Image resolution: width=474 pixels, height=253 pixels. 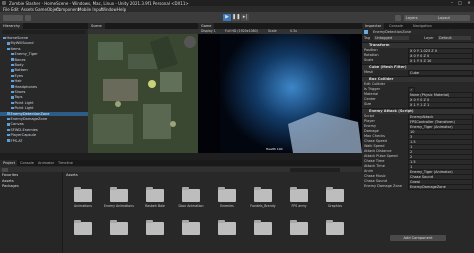 I want to click on menu-mobile-input: Mobile Input, so click(x=90, y=9).